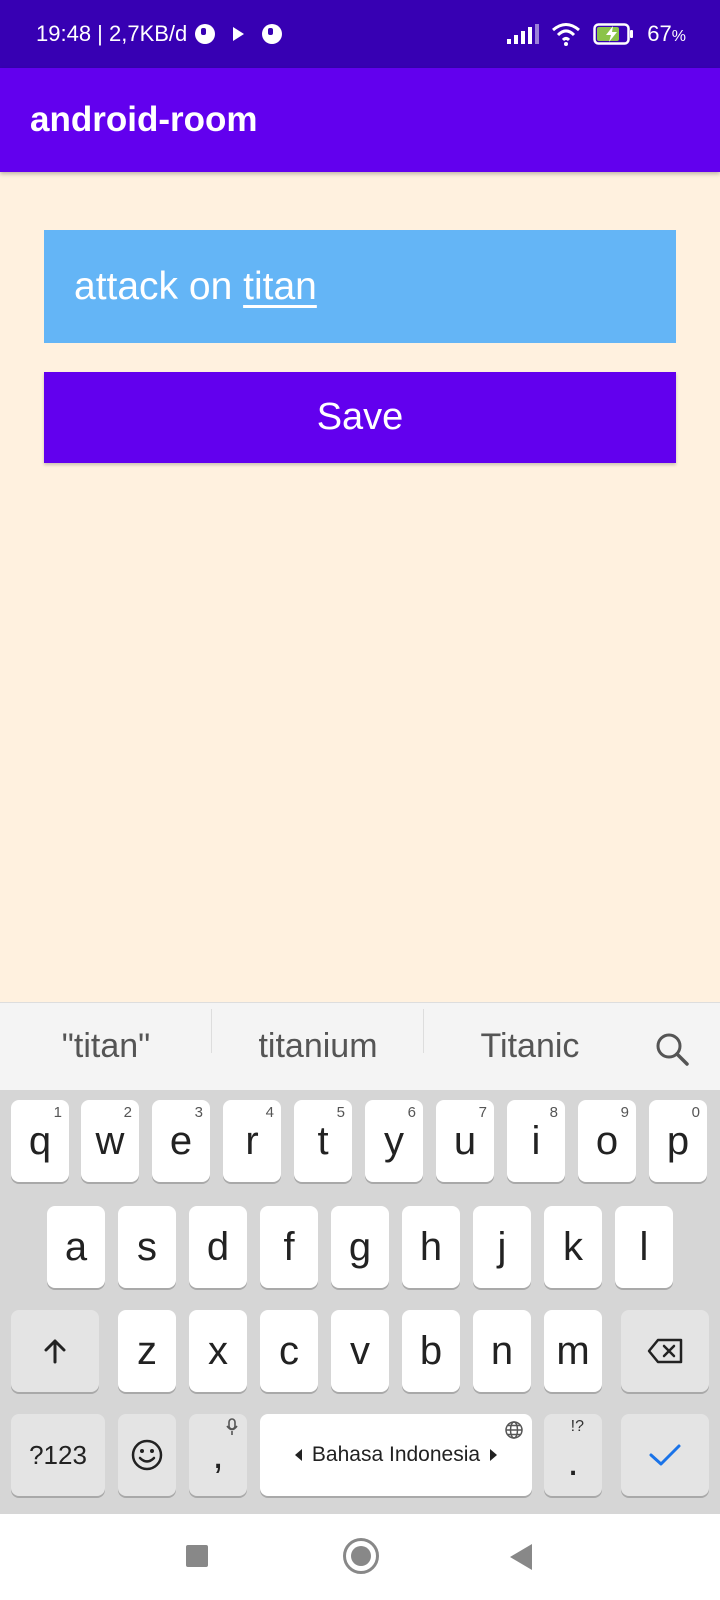  Describe the element at coordinates (482, 1112) in the screenshot. I see `key-hint: 7` at that location.